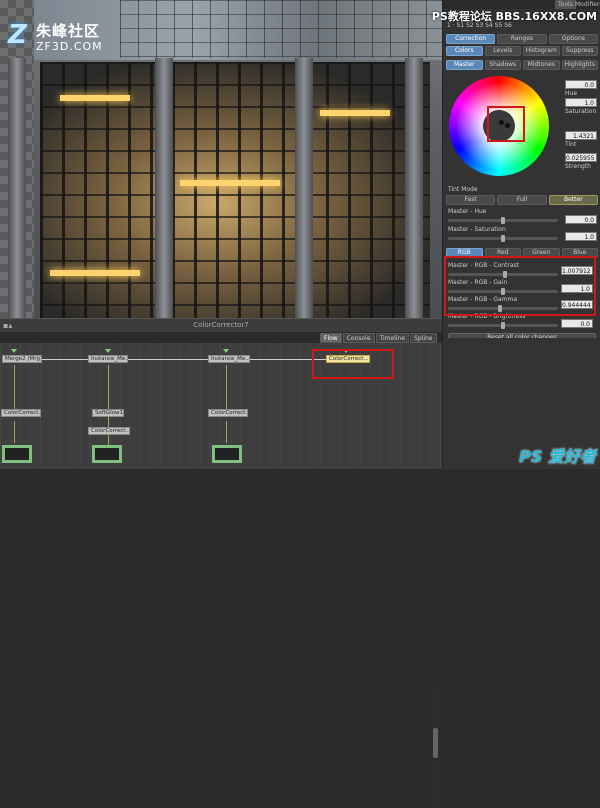 The width and height of the screenshot is (600, 808). I want to click on node-merge: Merge2 (Mrg), so click(22, 359).